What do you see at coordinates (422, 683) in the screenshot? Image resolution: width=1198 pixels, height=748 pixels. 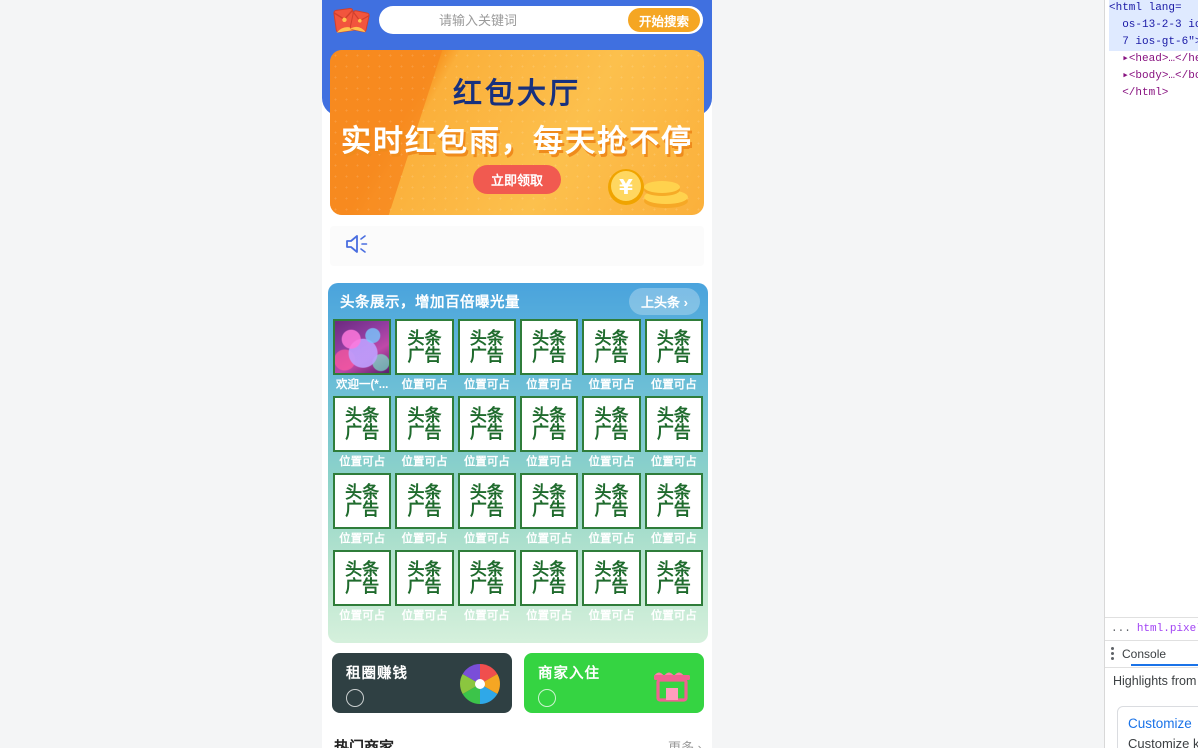 I see `promo-card-rent-circle: 租圈赚钱` at bounding box center [422, 683].